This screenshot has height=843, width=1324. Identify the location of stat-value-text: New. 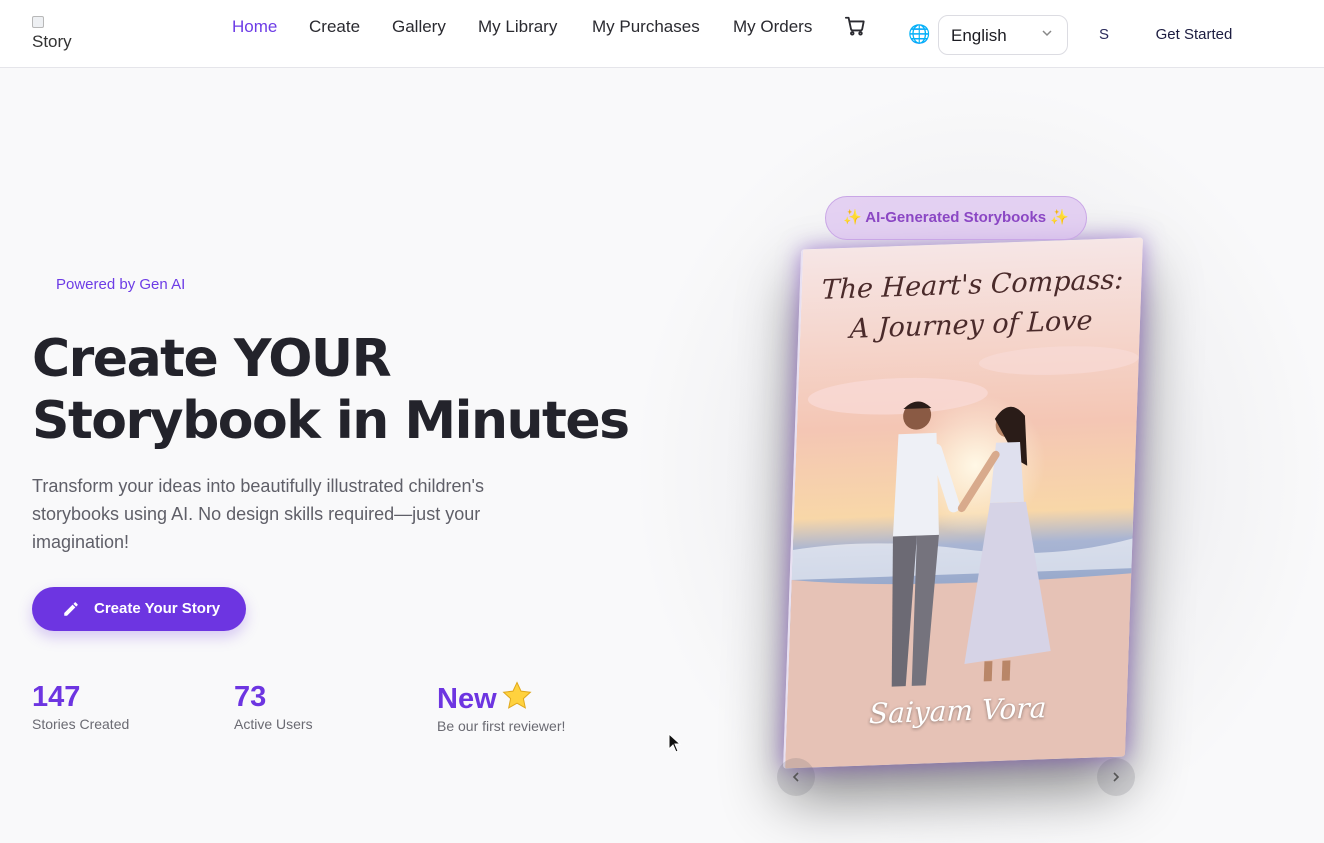
(467, 699).